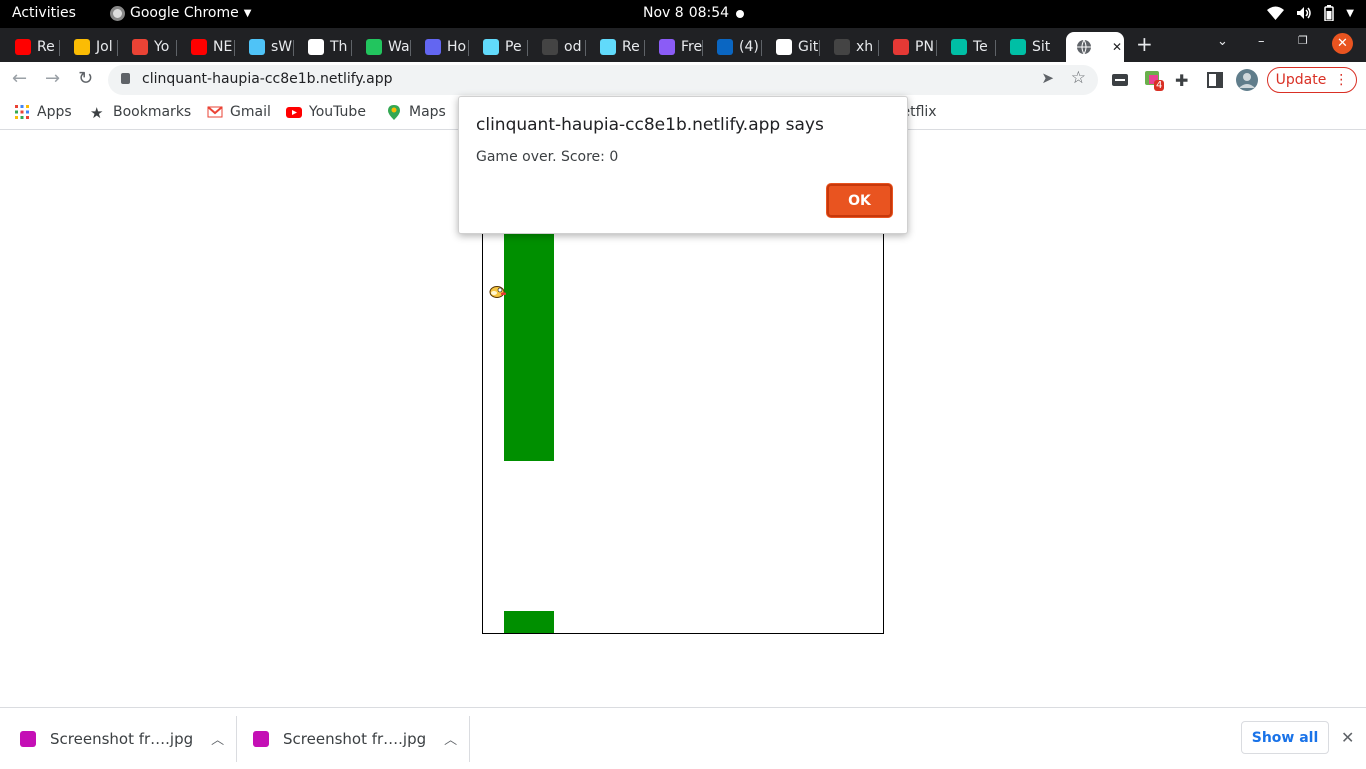 This screenshot has width=1366, height=769. I want to click on bottom-pipe, so click(529, 622).